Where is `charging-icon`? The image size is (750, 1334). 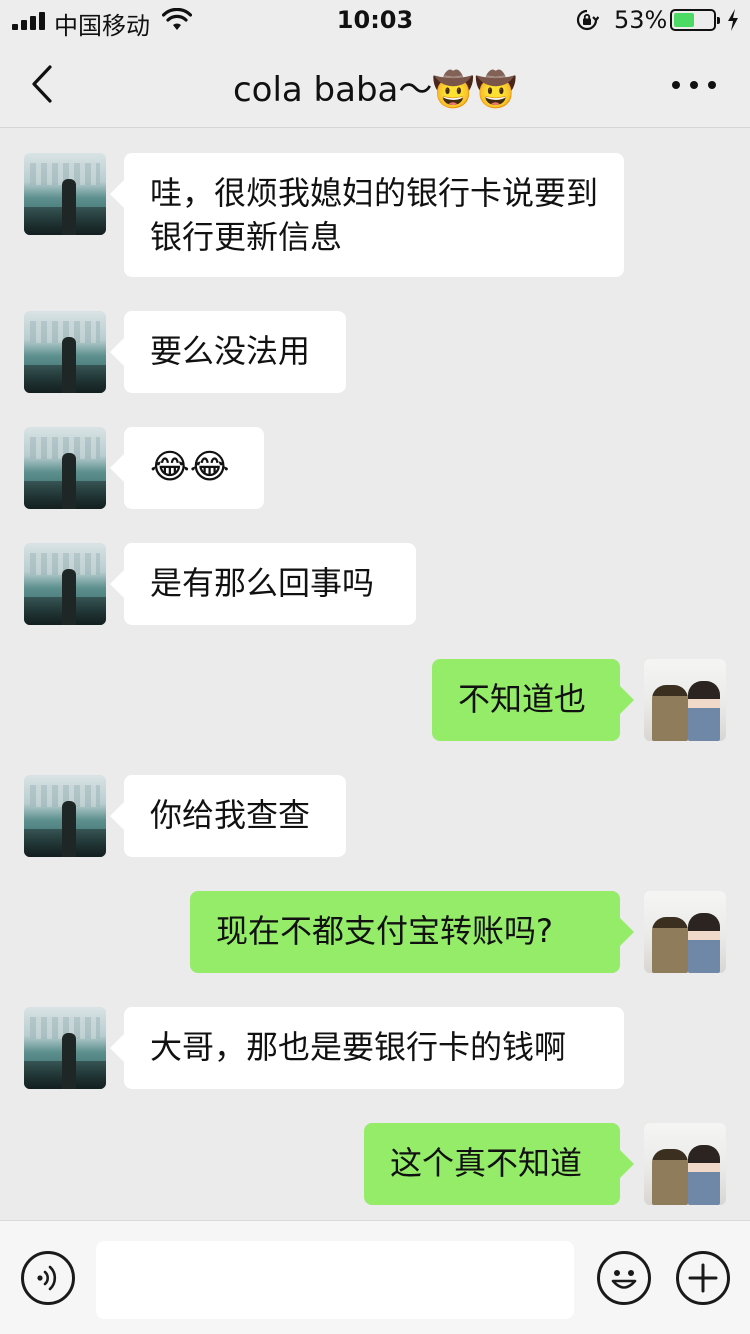
charging-icon is located at coordinates (733, 20).